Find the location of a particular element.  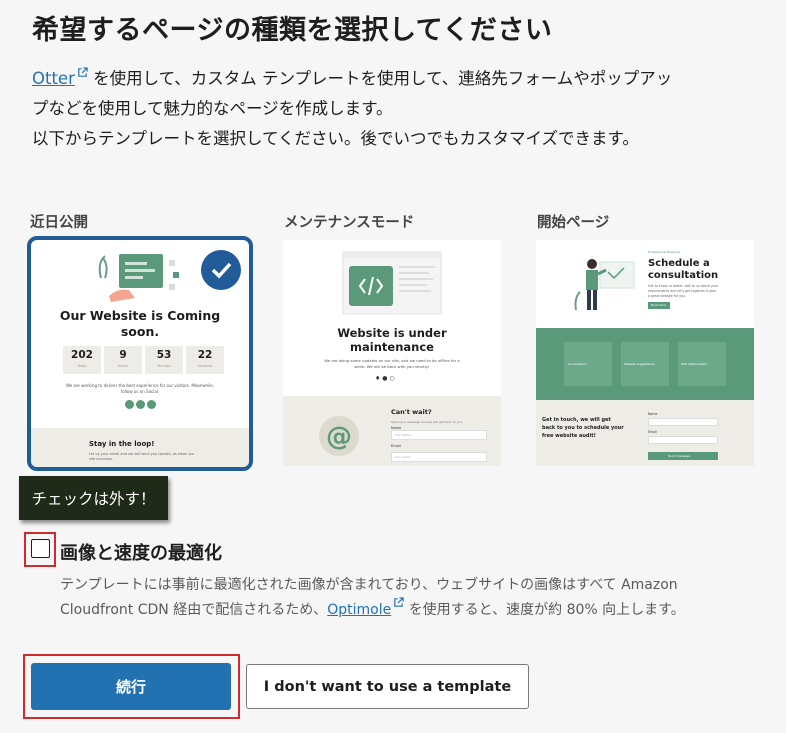

continue-button: 続行 is located at coordinates (131, 686).